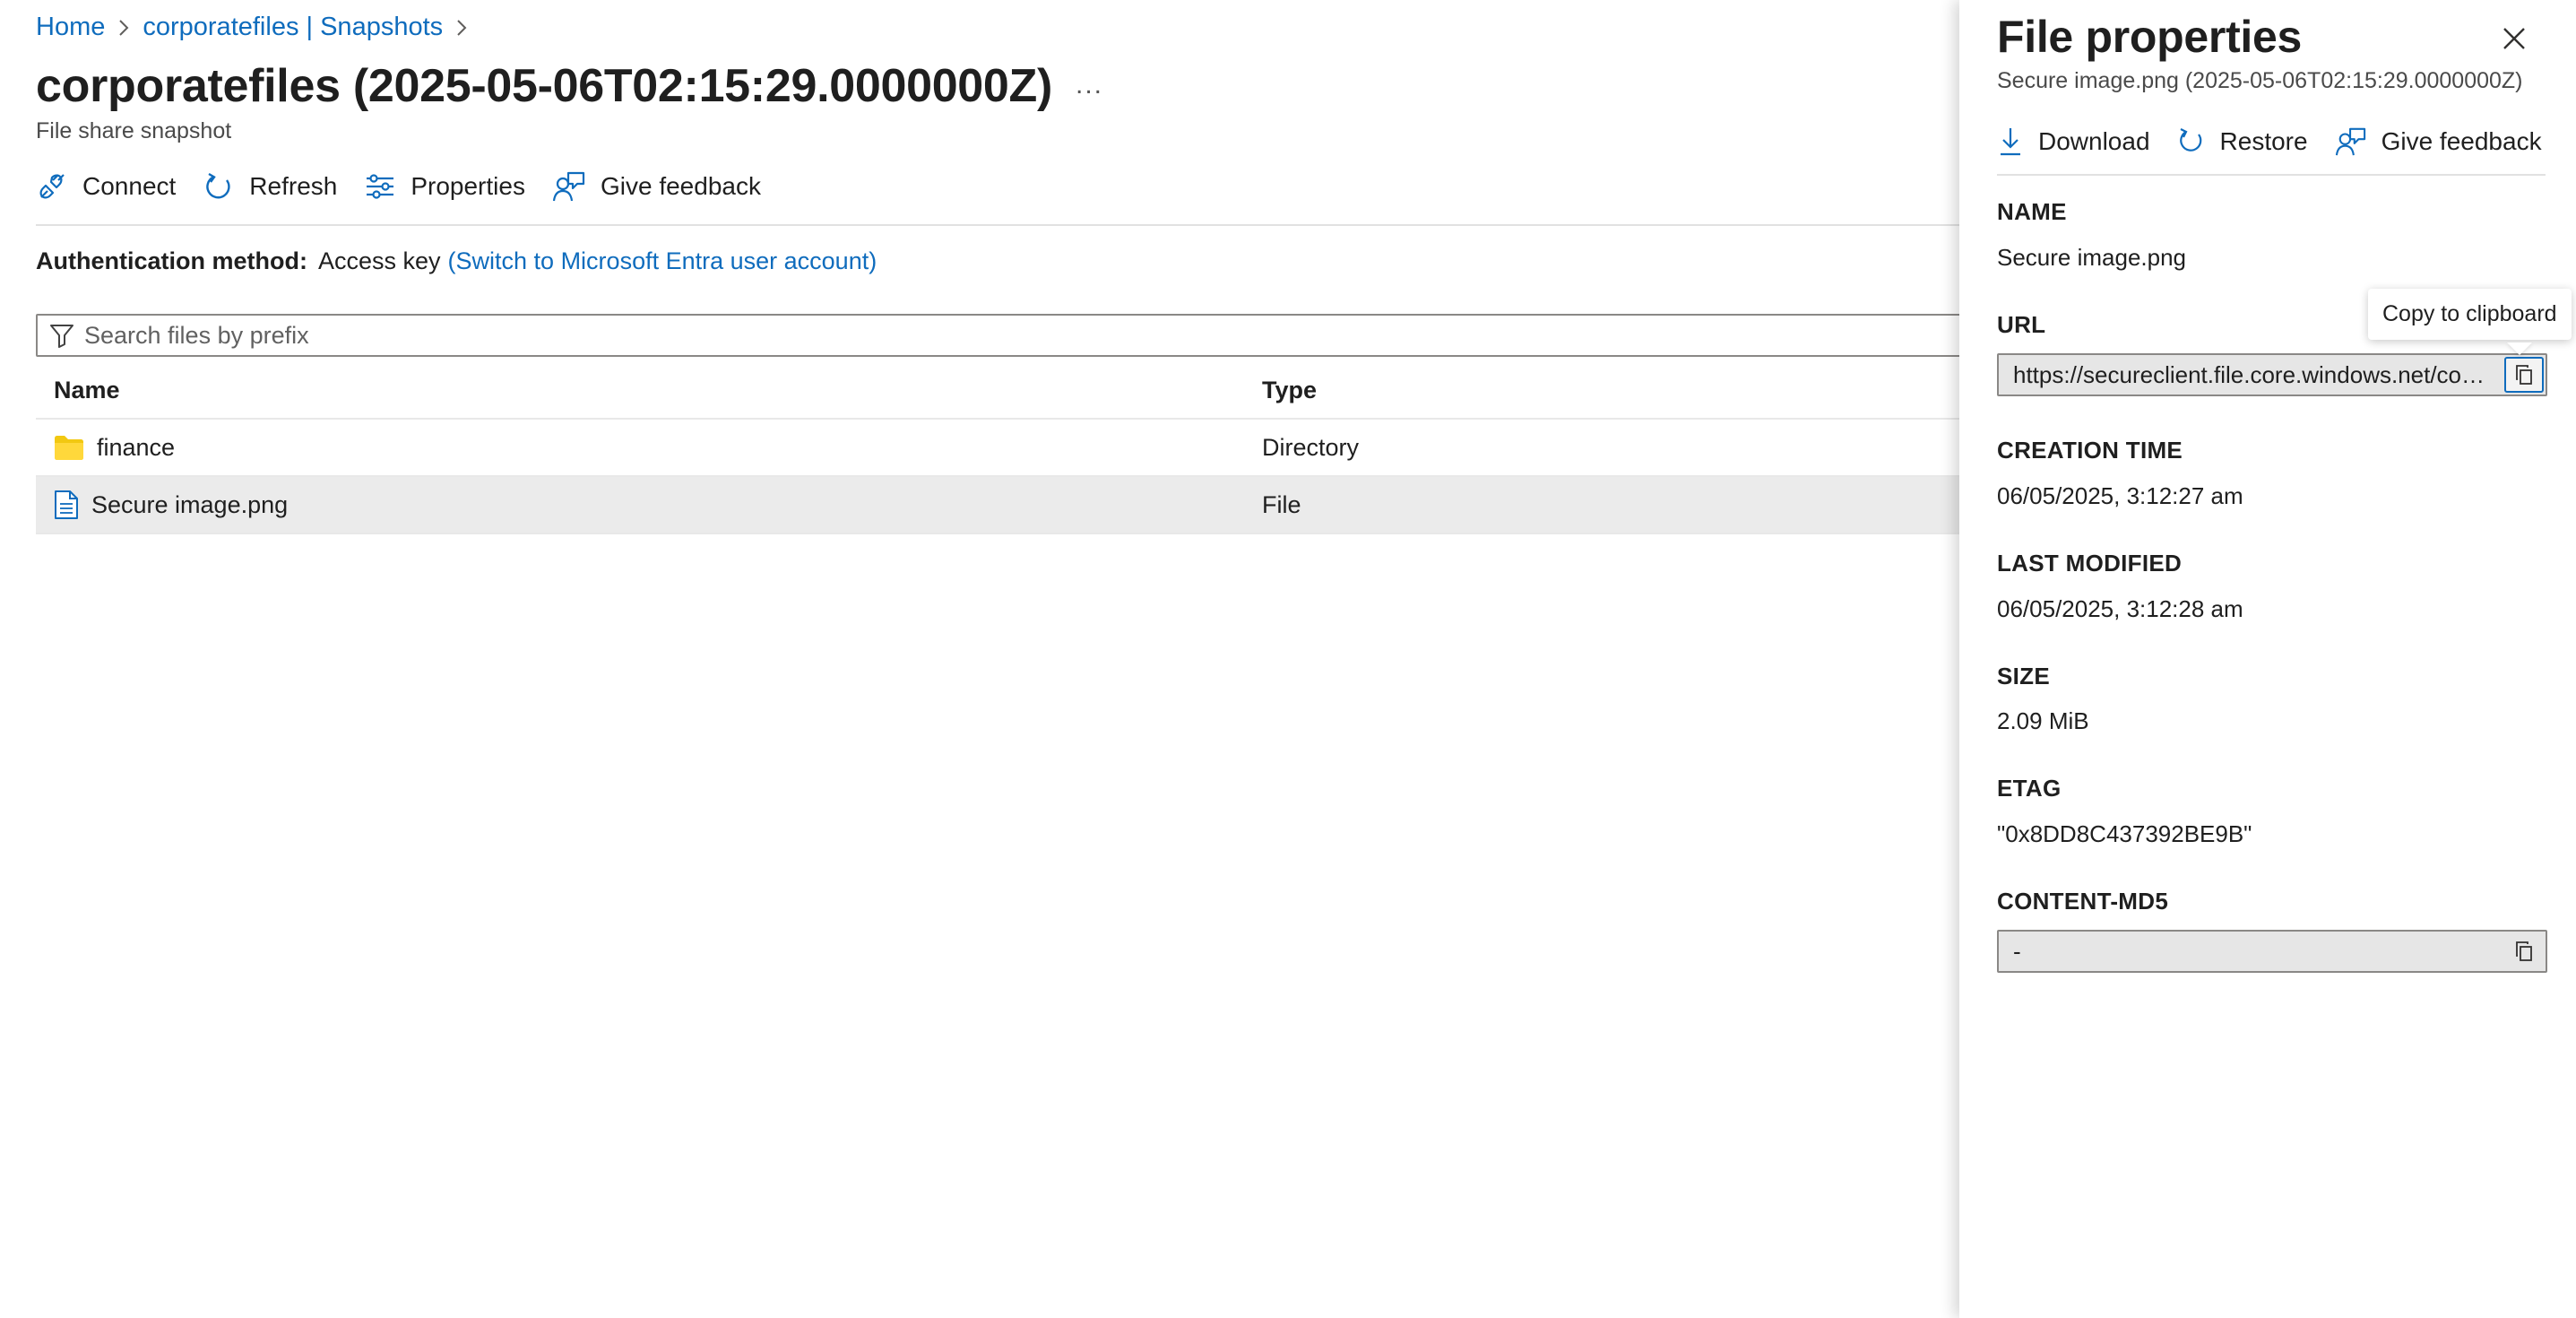 The image size is (2576, 1318). What do you see at coordinates (2083, 902) in the screenshot?
I see `content-md5-label: CONTENT-MD5` at bounding box center [2083, 902].